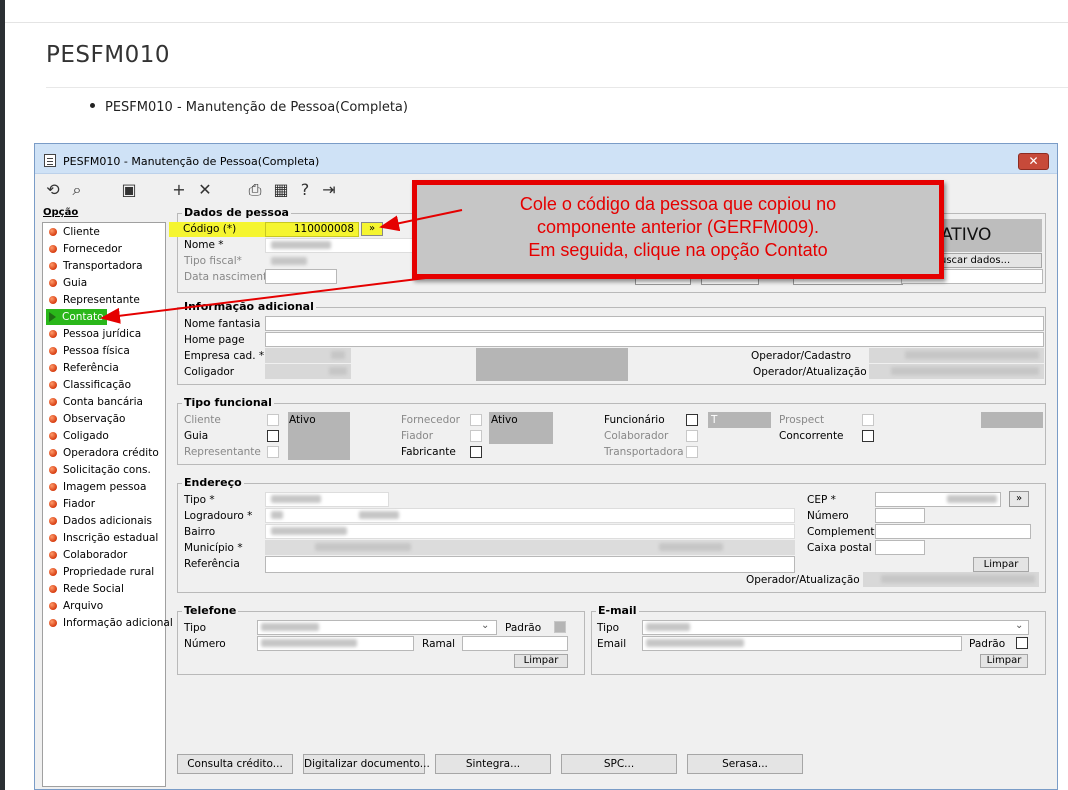 Image resolution: width=1068 pixels, height=790 pixels. I want to click on sidebar-item-pessoa-juridica: Pessoa jurídica, so click(94, 334).